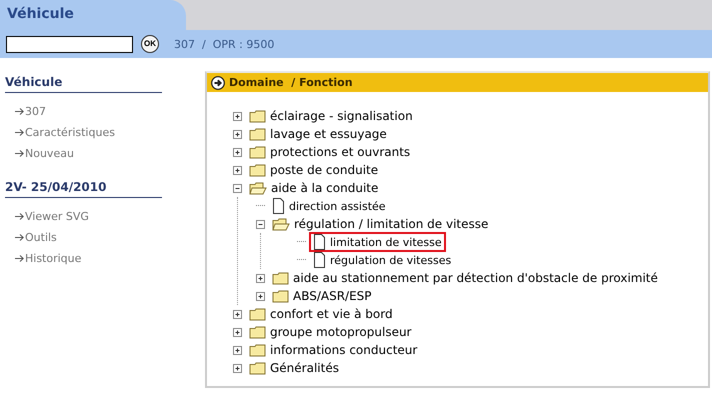  What do you see at coordinates (333, 350) in the screenshot?
I see `tree-item: informations conducteur` at bounding box center [333, 350].